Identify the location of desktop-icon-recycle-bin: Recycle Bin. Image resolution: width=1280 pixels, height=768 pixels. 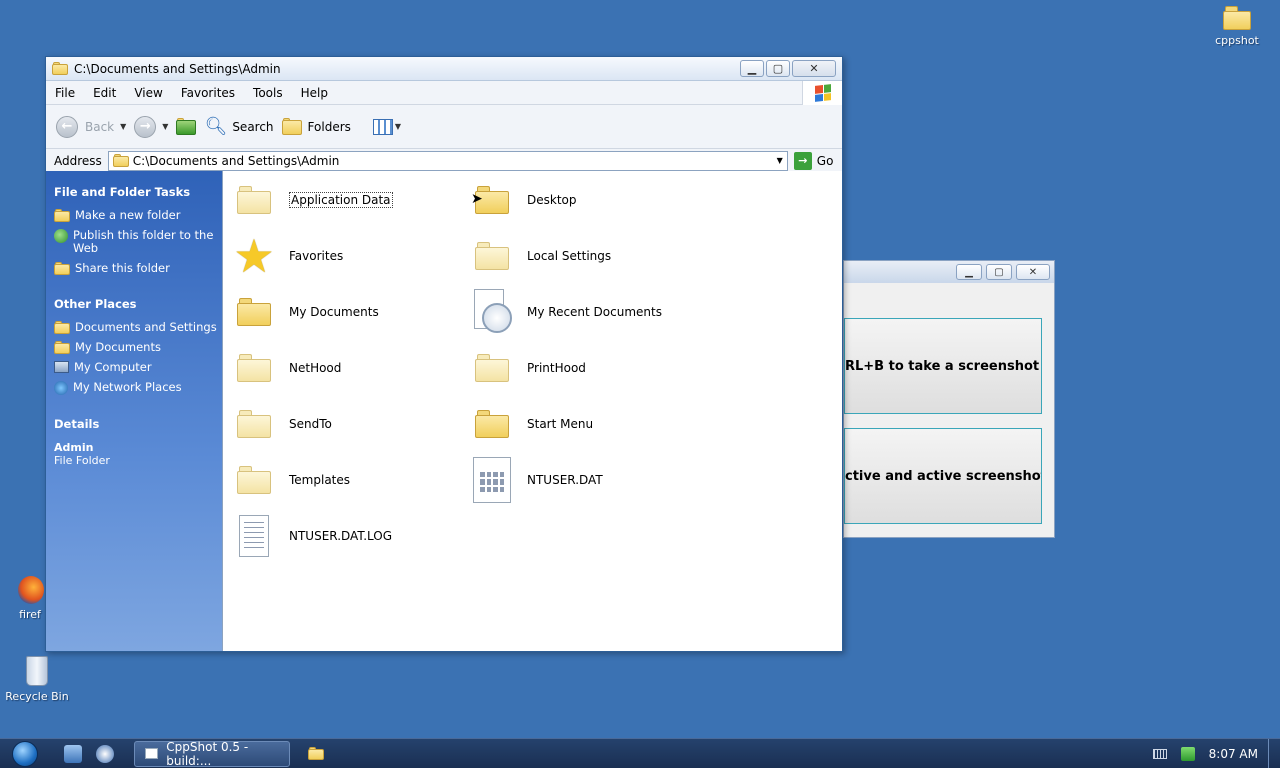
(37, 679).